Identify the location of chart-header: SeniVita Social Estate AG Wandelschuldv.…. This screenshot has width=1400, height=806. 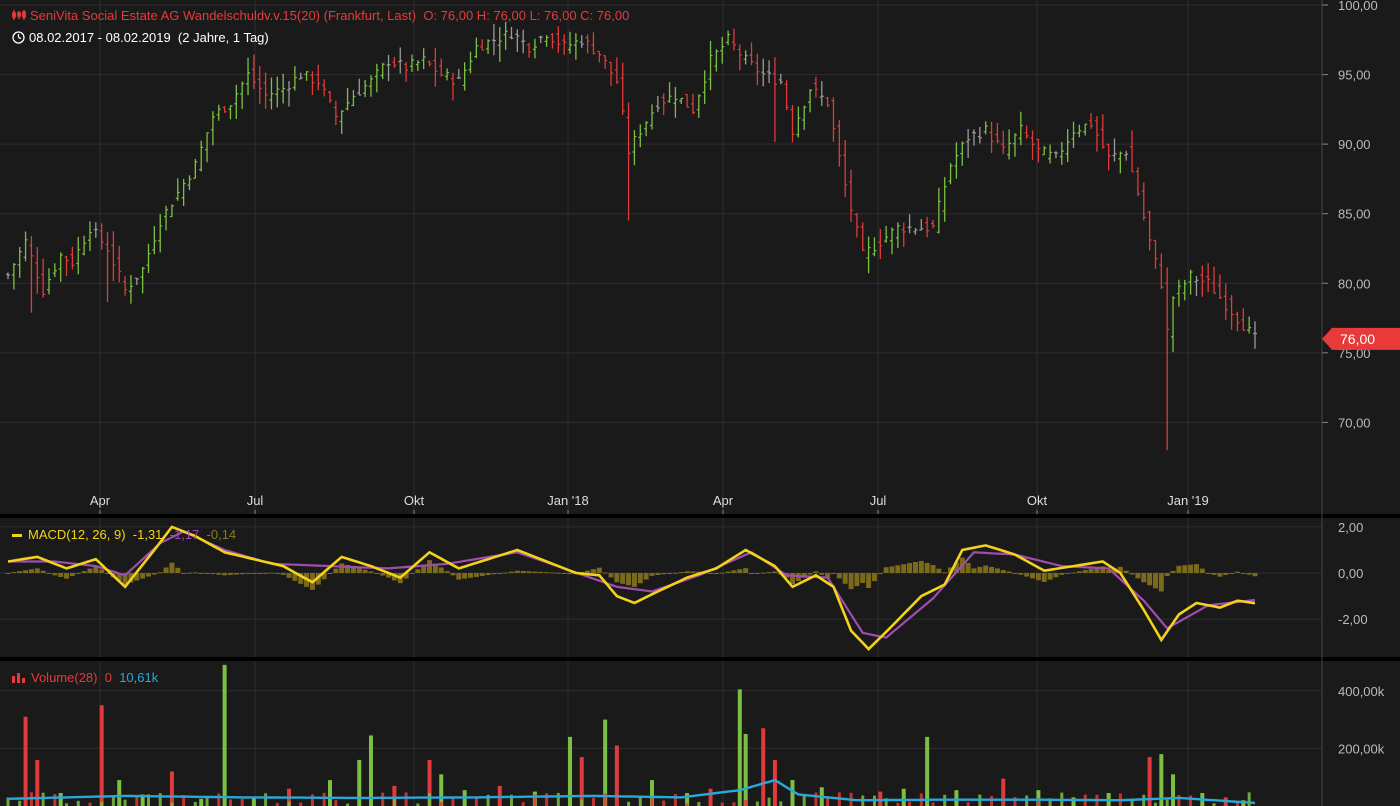
(320, 16).